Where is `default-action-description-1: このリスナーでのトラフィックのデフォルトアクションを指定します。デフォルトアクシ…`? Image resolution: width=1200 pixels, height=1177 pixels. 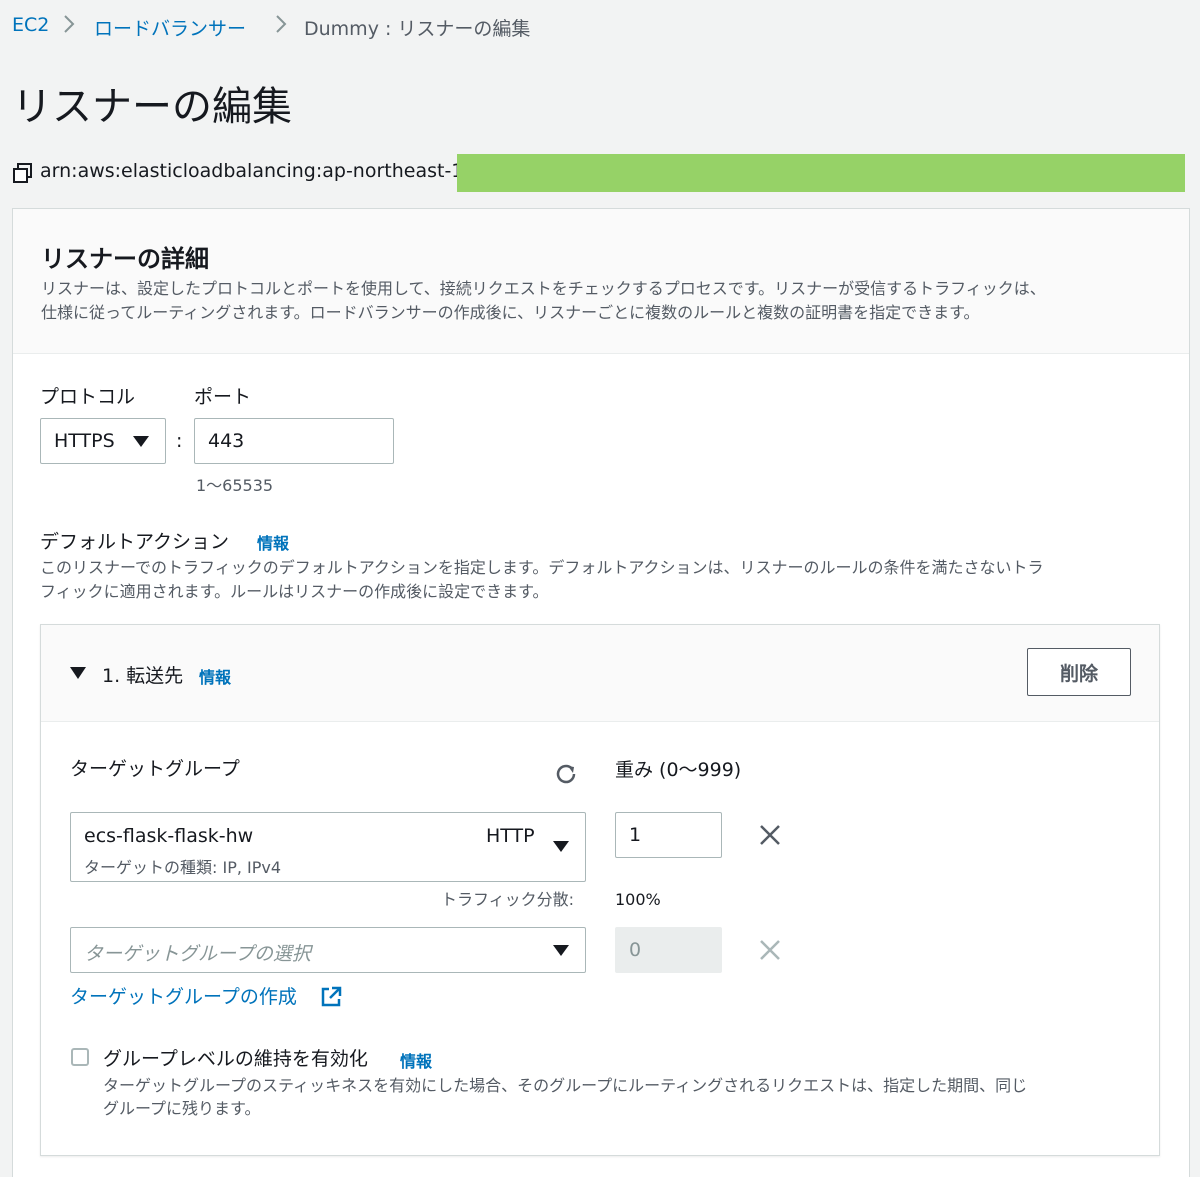
default-action-description-1: このリスナーでのトラフィックのデフォルトアクションを指定します。デフォルトアクシ… is located at coordinates (542, 567).